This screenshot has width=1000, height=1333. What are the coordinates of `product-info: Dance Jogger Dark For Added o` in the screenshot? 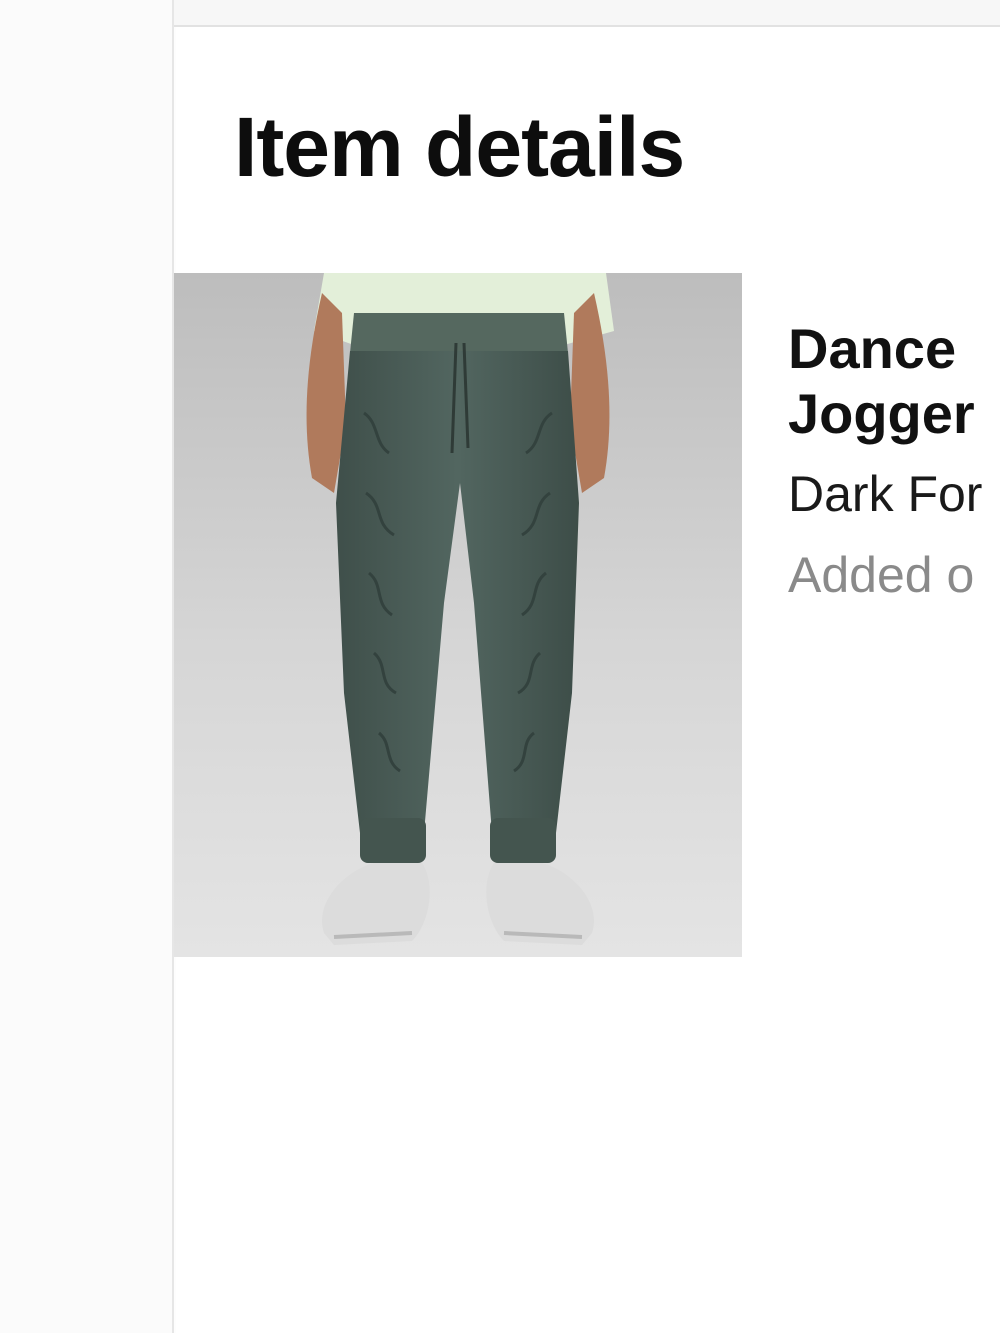 It's located at (894, 460).